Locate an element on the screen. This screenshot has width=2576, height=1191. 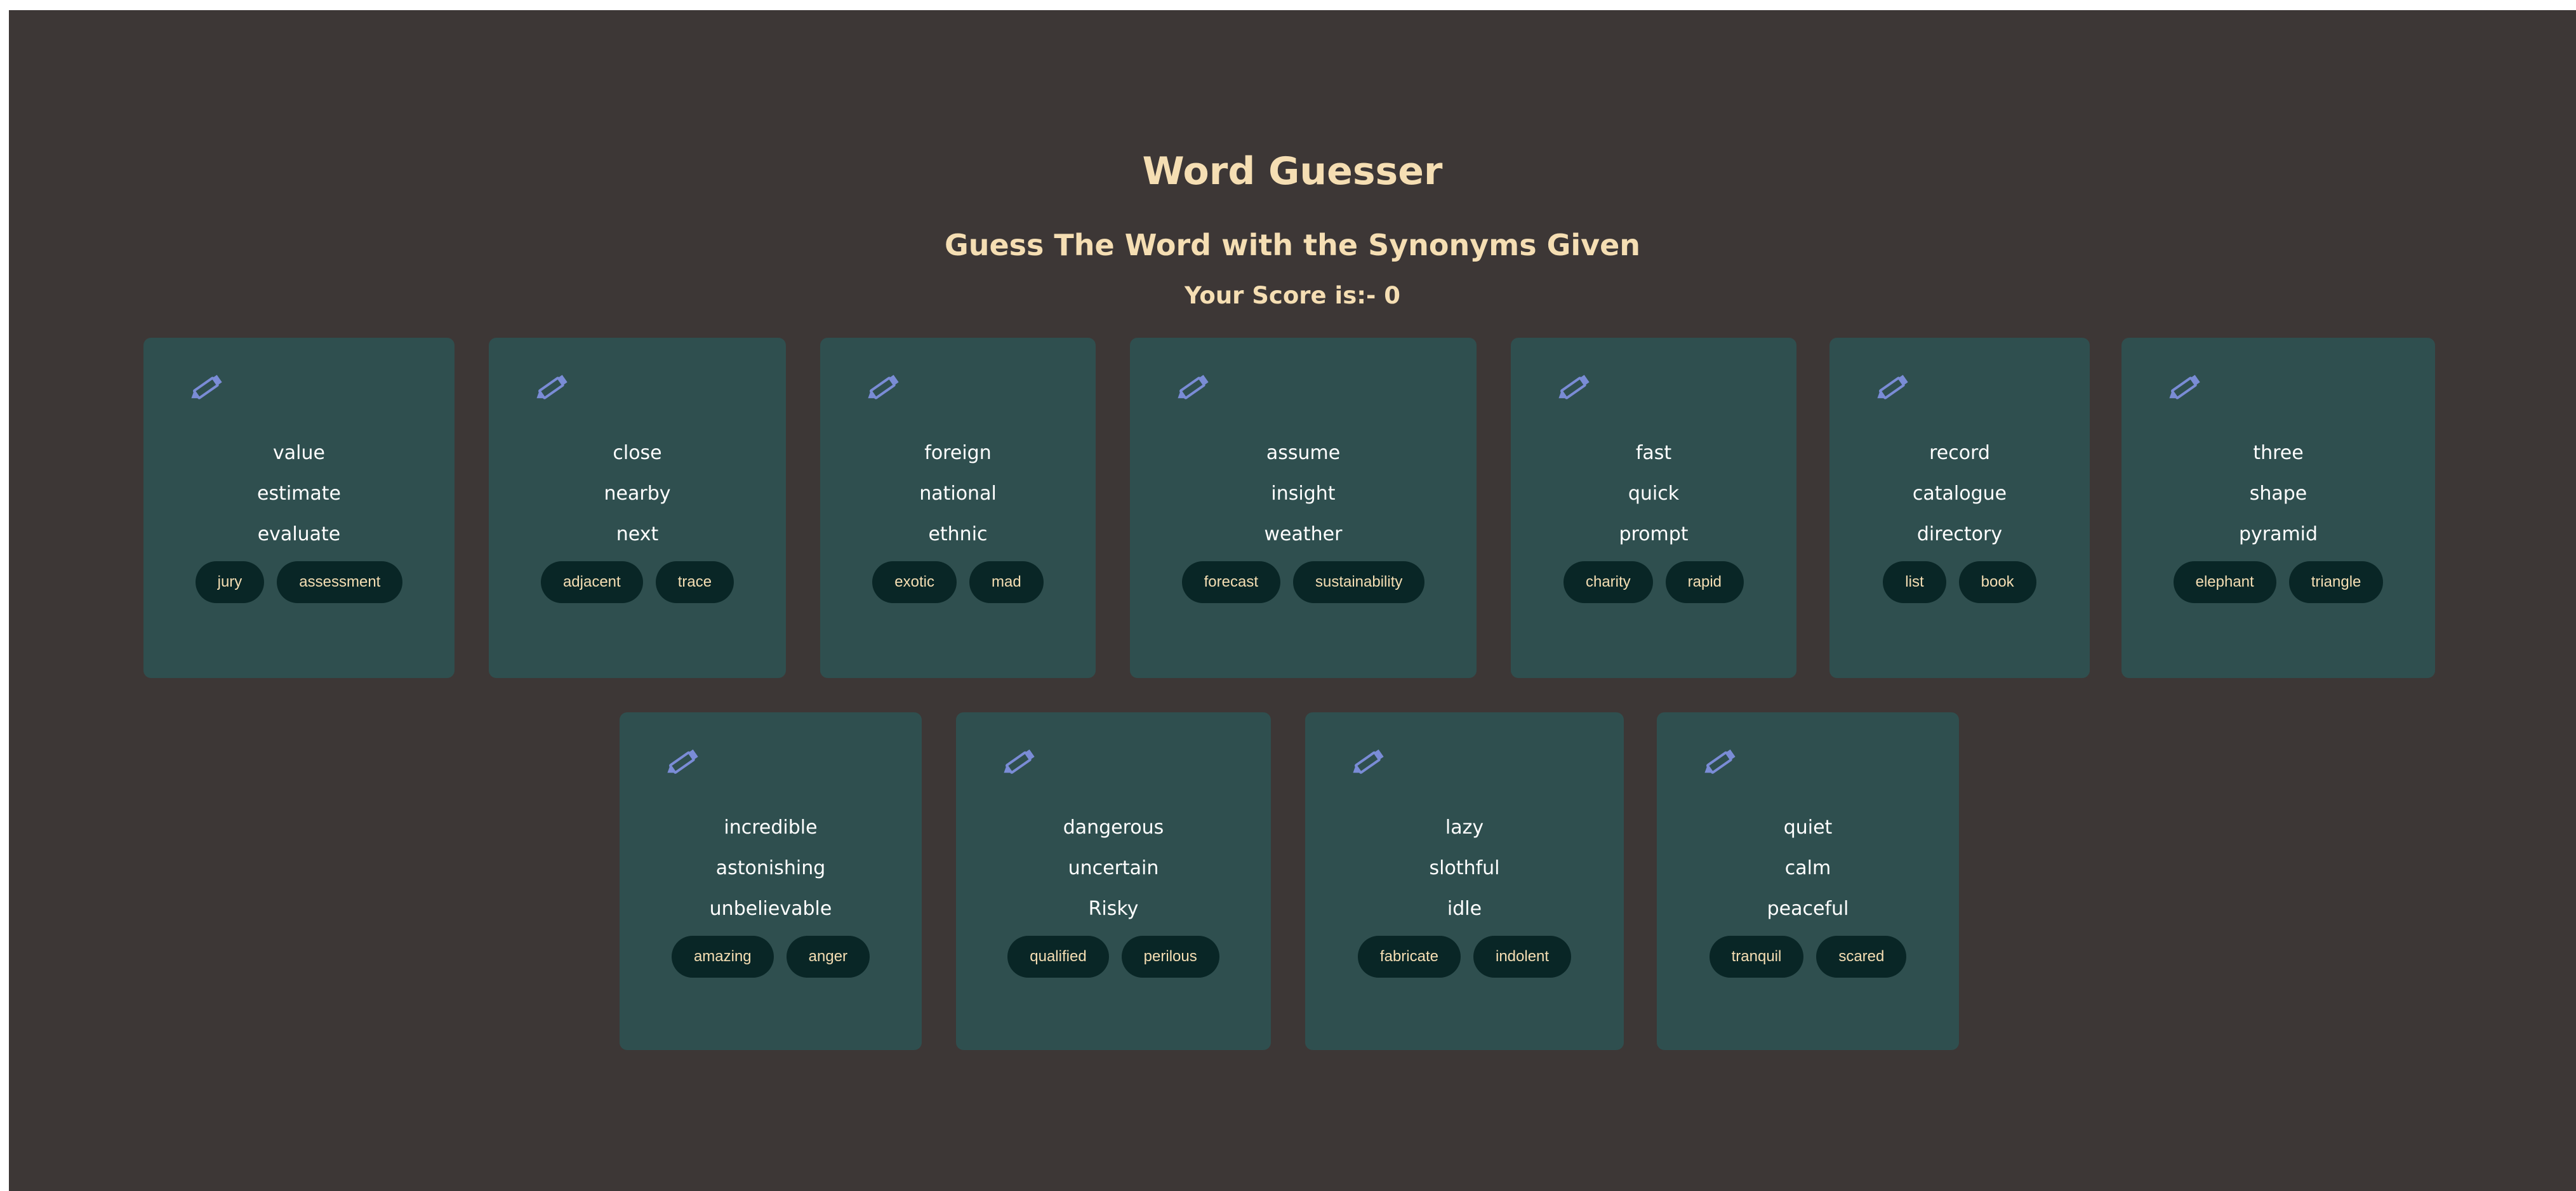
answer-options: list book is located at coordinates (1959, 582).